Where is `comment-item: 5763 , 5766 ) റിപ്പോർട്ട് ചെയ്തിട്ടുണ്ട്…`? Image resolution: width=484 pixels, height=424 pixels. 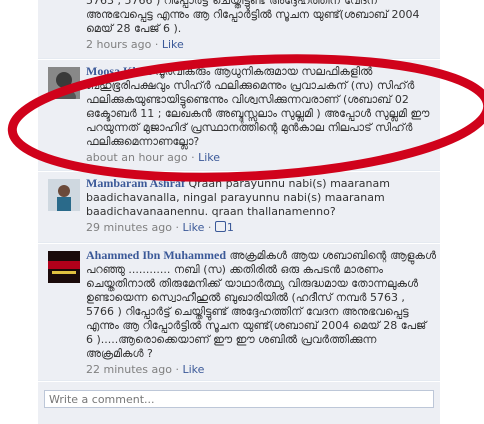 comment-item: 5763 , 5766 ) റിപ്പോർട്ട് ചെയ്തിട്ടുണ്ട്… is located at coordinates (239, 29).